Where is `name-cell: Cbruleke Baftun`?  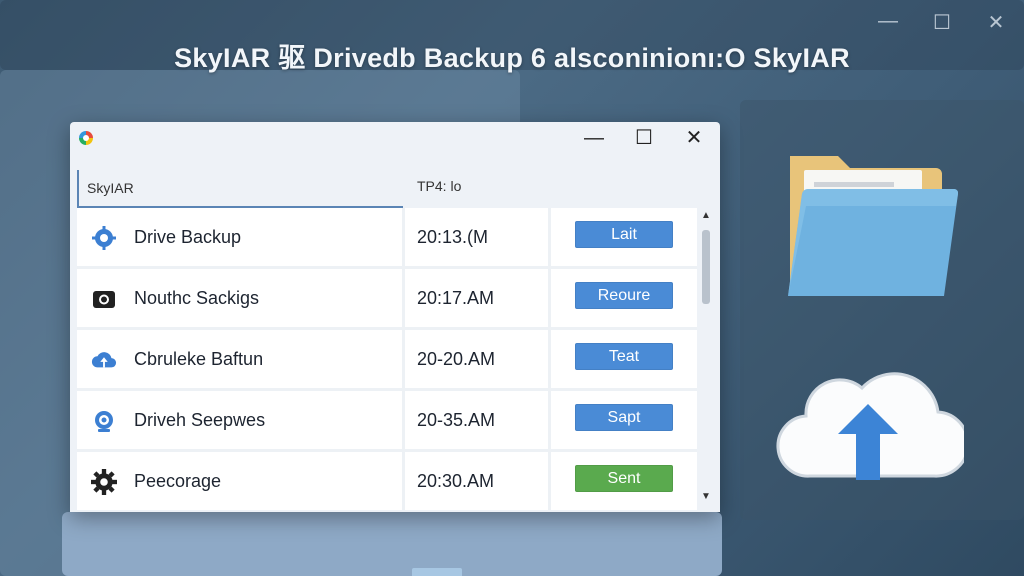
name-cell: Cbruleke Baftun is located at coordinates (241, 359).